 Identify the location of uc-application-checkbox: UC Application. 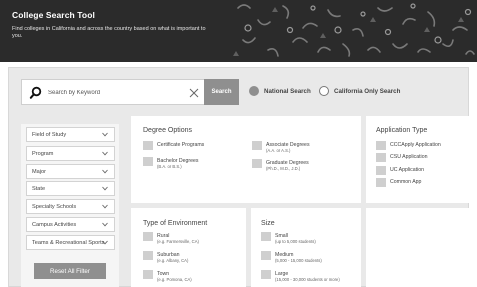
(400, 170).